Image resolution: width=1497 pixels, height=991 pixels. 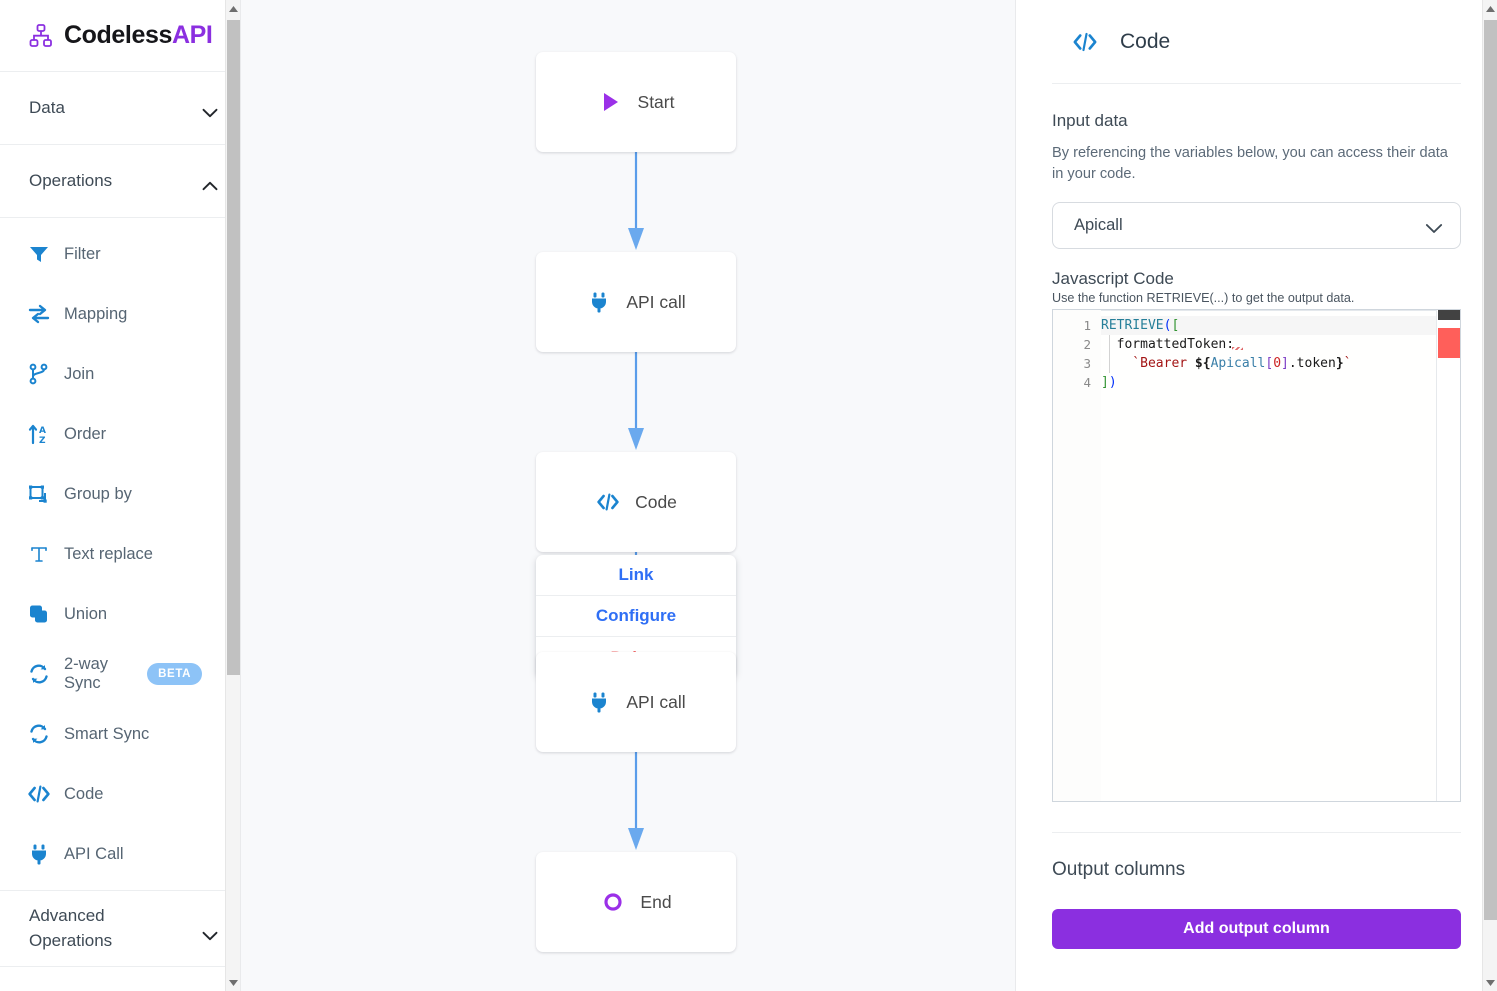 I want to click on editor-scroll-thumb, so click(x=1449, y=315).